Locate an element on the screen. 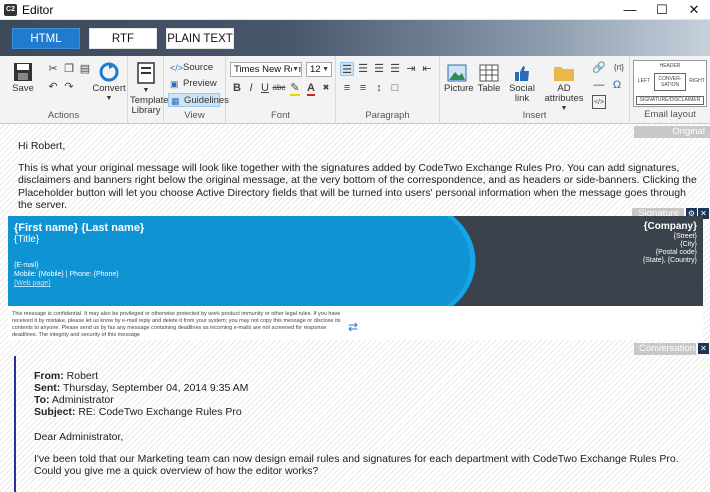  original-greeting: Hi Robert, is located at coordinates (42, 146).